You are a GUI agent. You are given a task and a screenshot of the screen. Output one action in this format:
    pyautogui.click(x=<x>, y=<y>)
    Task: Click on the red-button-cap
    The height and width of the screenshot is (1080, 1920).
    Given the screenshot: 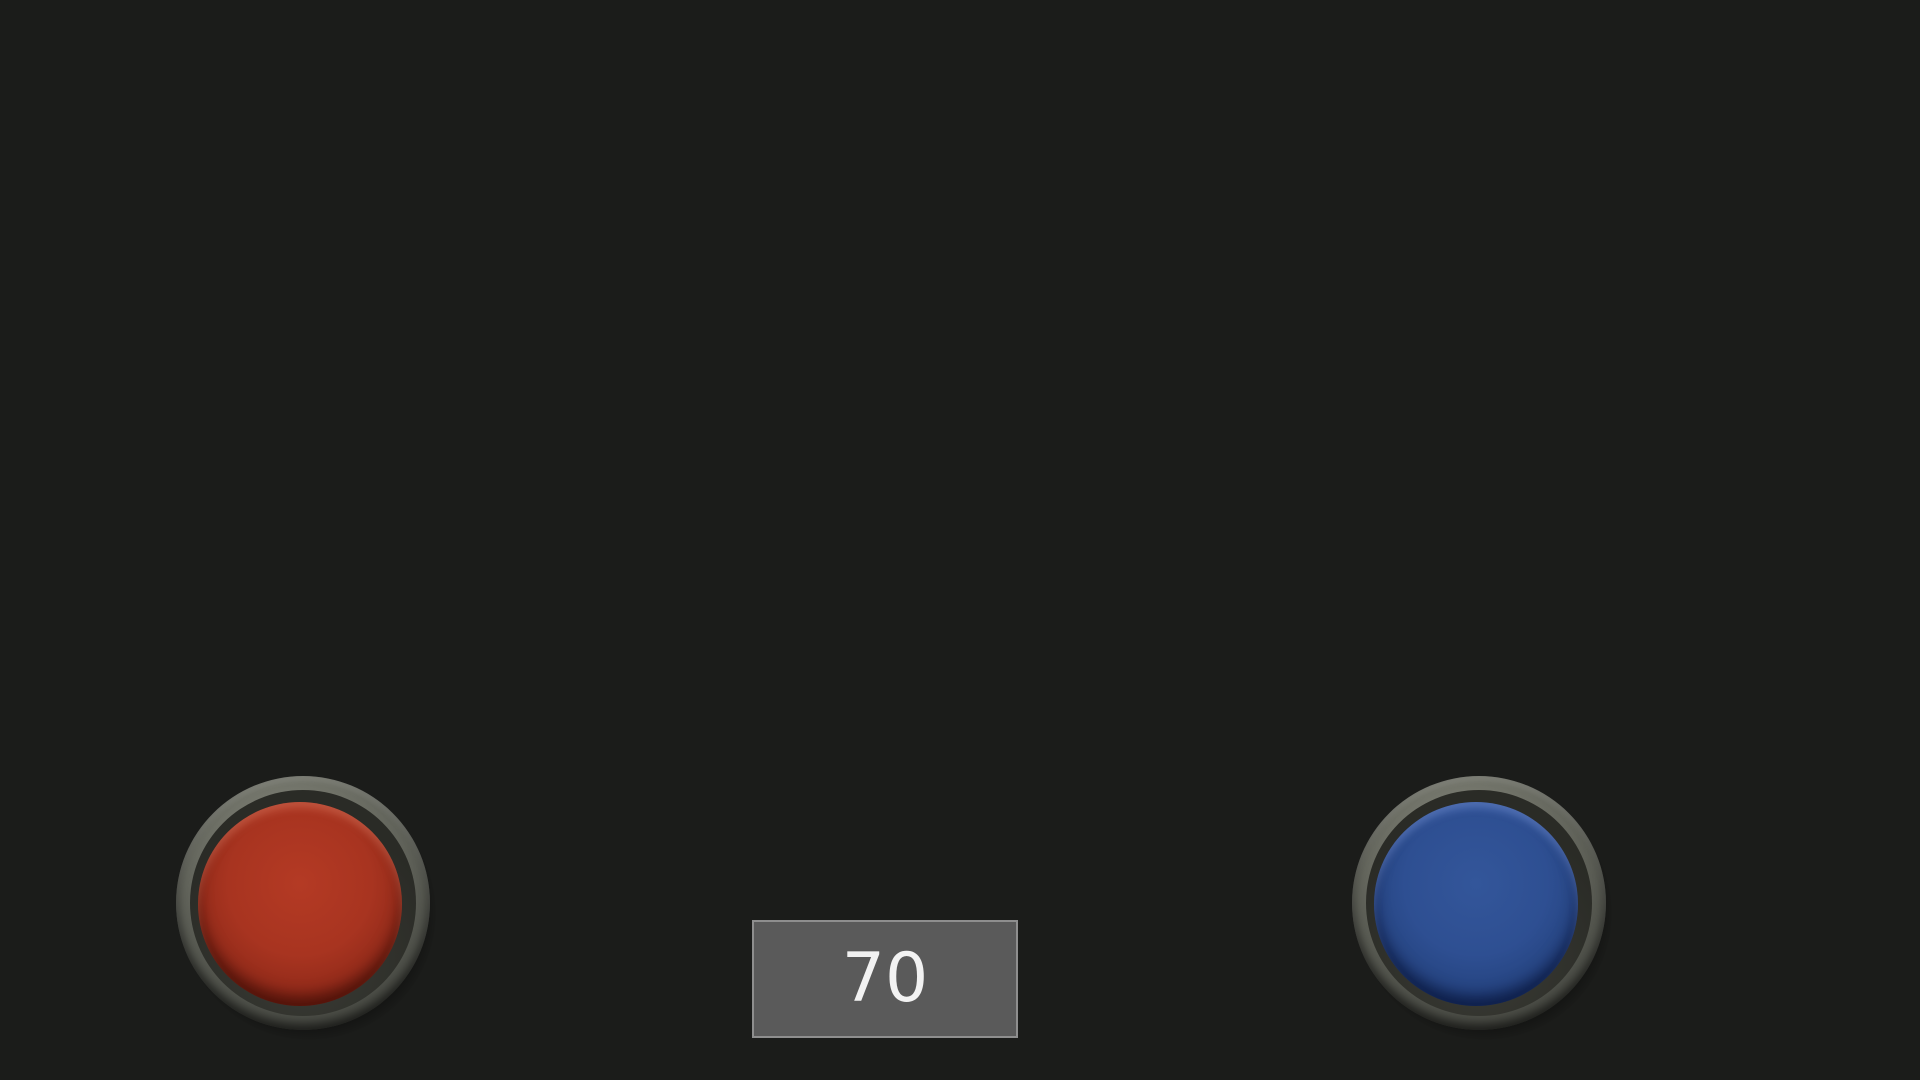 What is the action you would take?
    pyautogui.click(x=300, y=904)
    